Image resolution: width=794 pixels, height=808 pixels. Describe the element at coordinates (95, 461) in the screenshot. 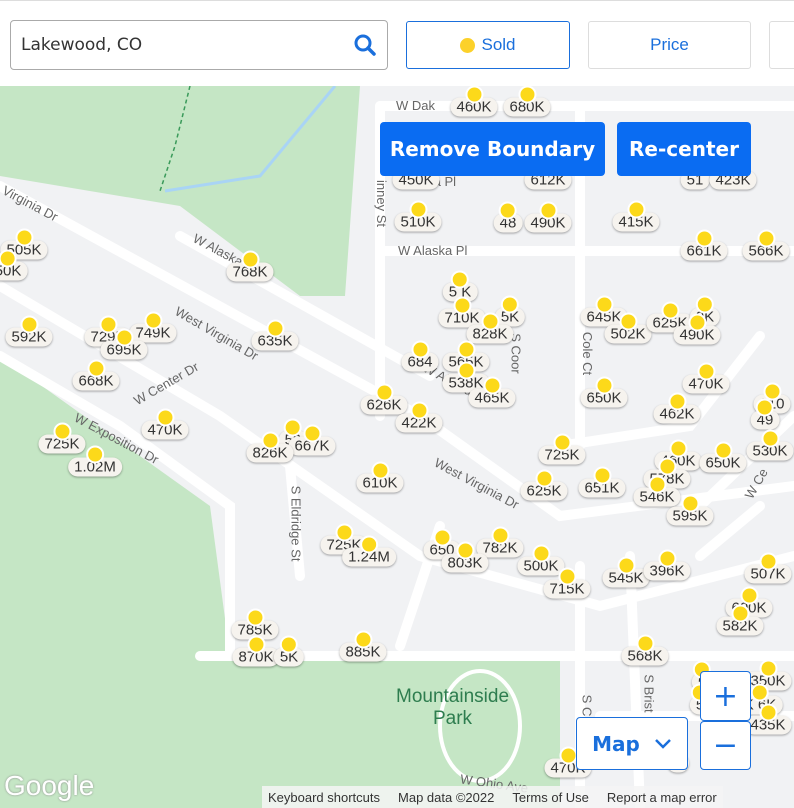

I see `sold-marker: 1.02M` at that location.